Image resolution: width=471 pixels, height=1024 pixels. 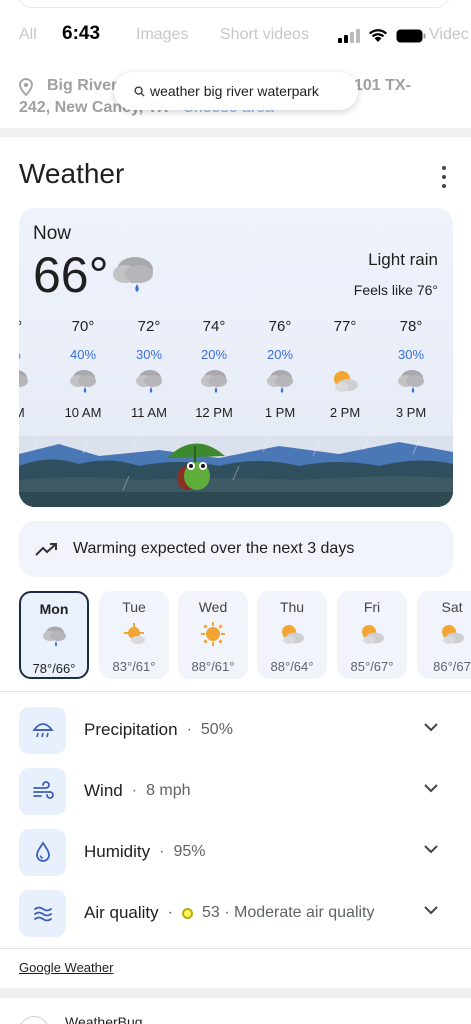 I want to click on wind-row: Wind · 8 mph, so click(x=236, y=791).